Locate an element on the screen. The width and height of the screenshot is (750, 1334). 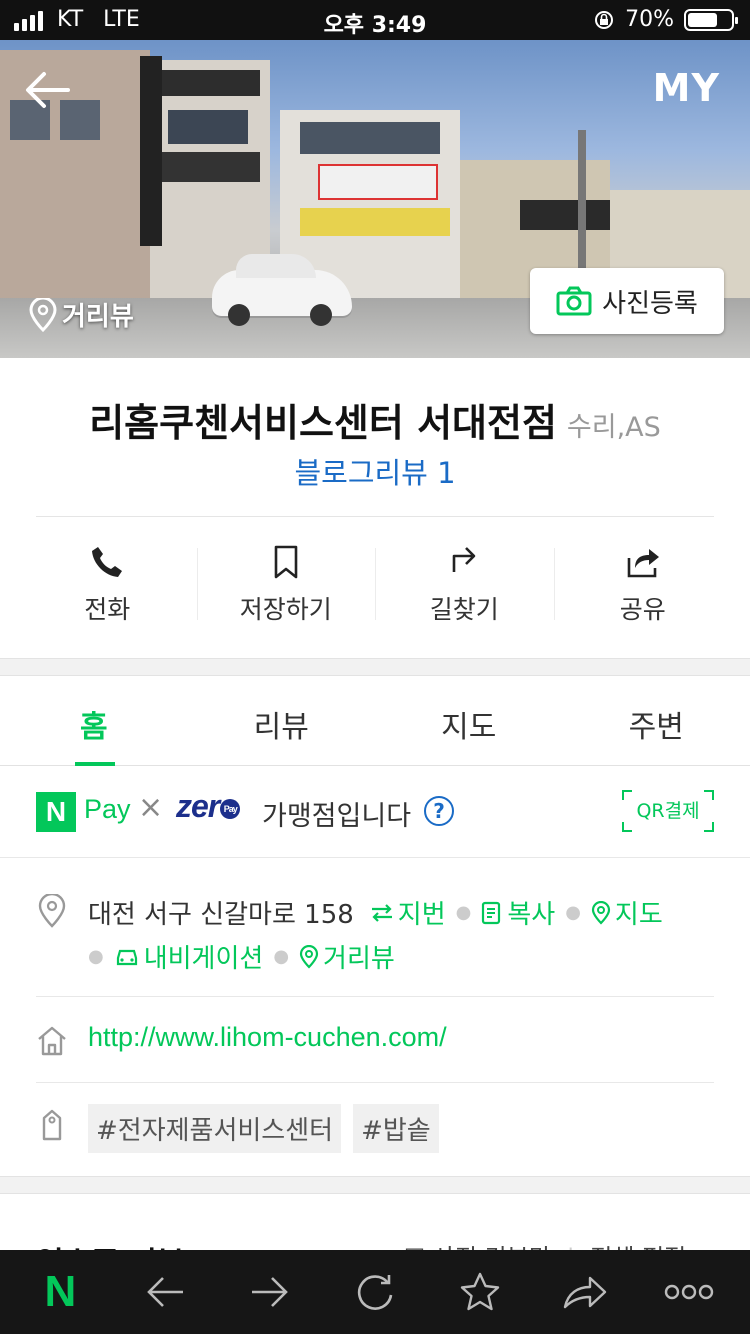
share-arrow-icon is located at coordinates (584, 1292).